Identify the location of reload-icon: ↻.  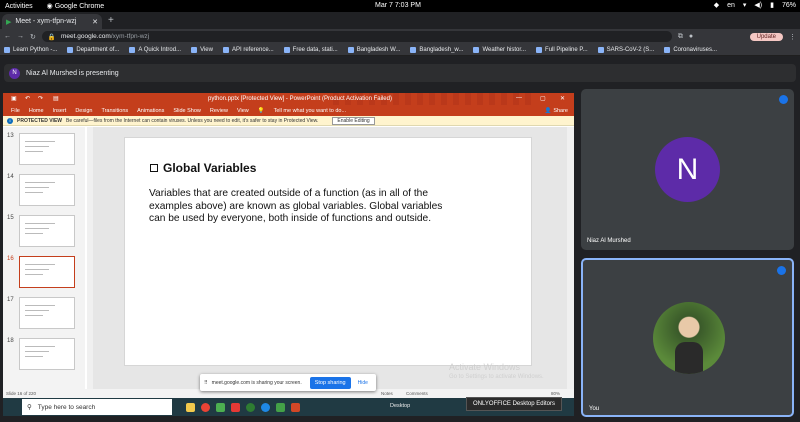
(33, 37).